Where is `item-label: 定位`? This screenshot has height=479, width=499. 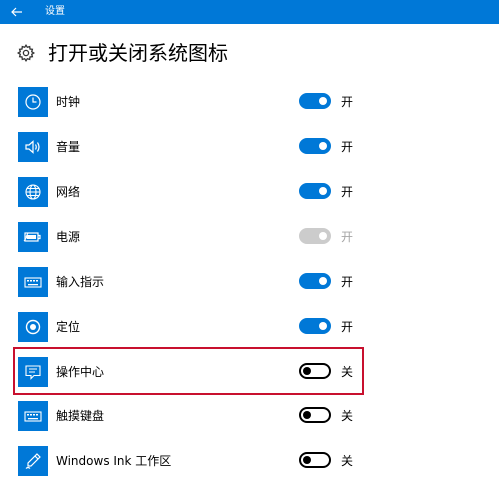
item-label: 定位 is located at coordinates (68, 327).